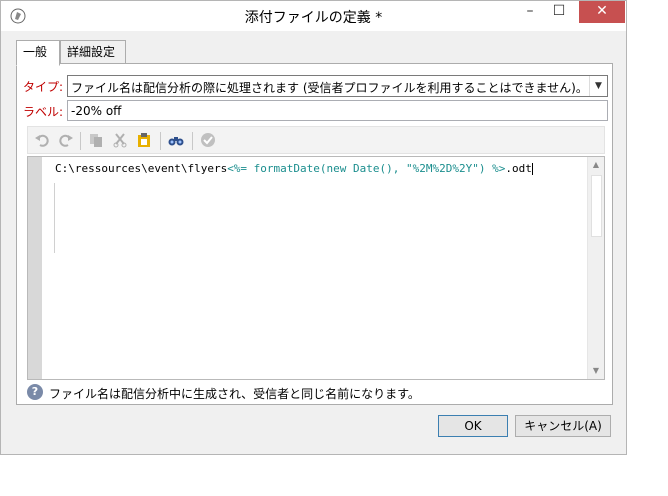 This screenshot has height=496, width=668. I want to click on cut-icon, so click(120, 140).